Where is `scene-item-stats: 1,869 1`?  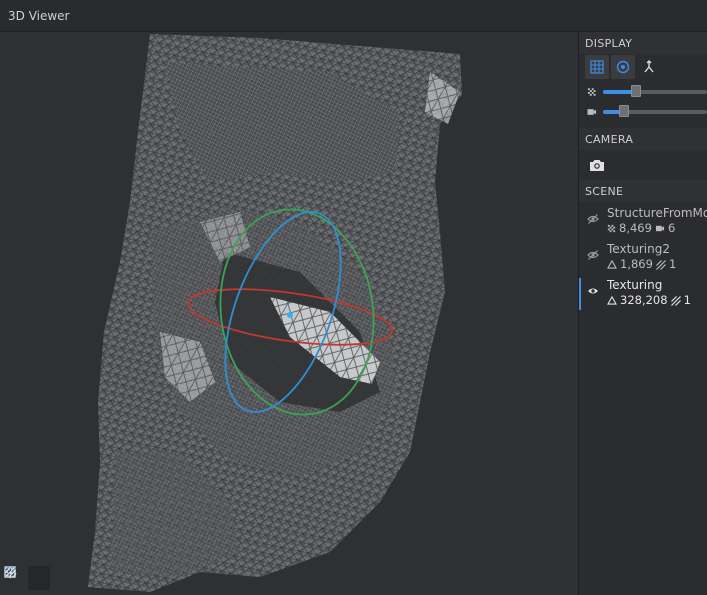
scene-item-stats: 1,869 1 is located at coordinates (657, 264).